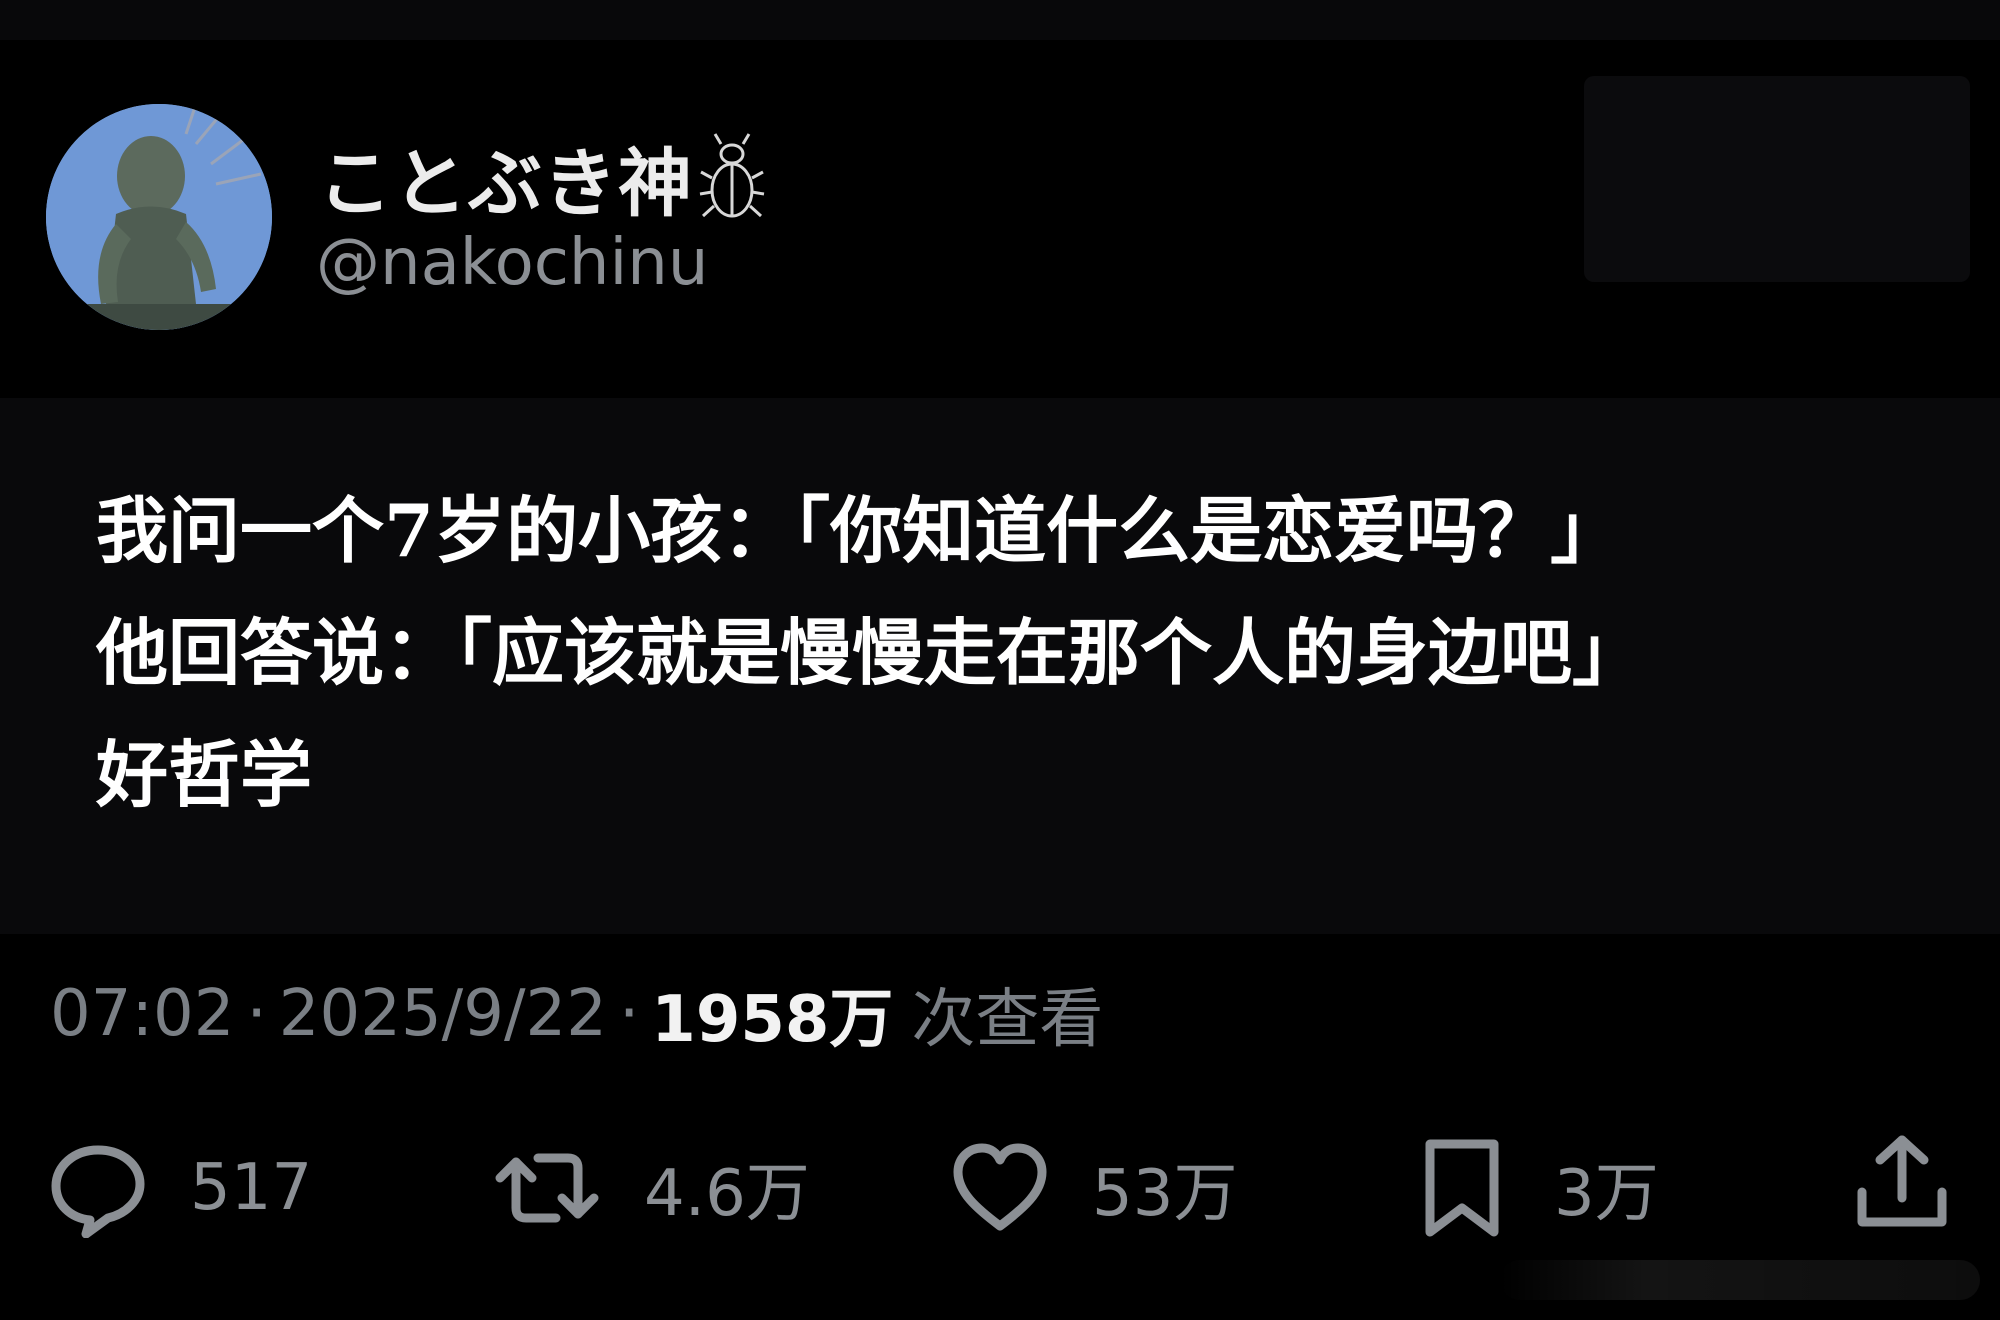 The width and height of the screenshot is (2000, 1320). What do you see at coordinates (512, 263) in the screenshot?
I see `handle: @nakochinu` at bounding box center [512, 263].